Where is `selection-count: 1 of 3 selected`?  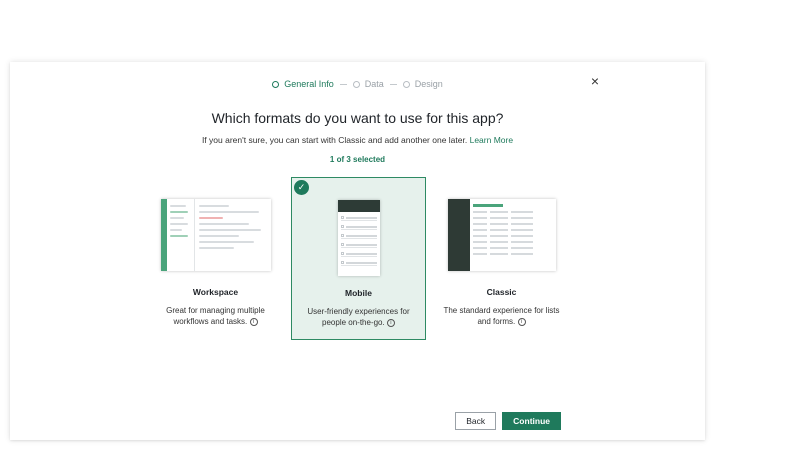 selection-count: 1 of 3 selected is located at coordinates (357, 159).